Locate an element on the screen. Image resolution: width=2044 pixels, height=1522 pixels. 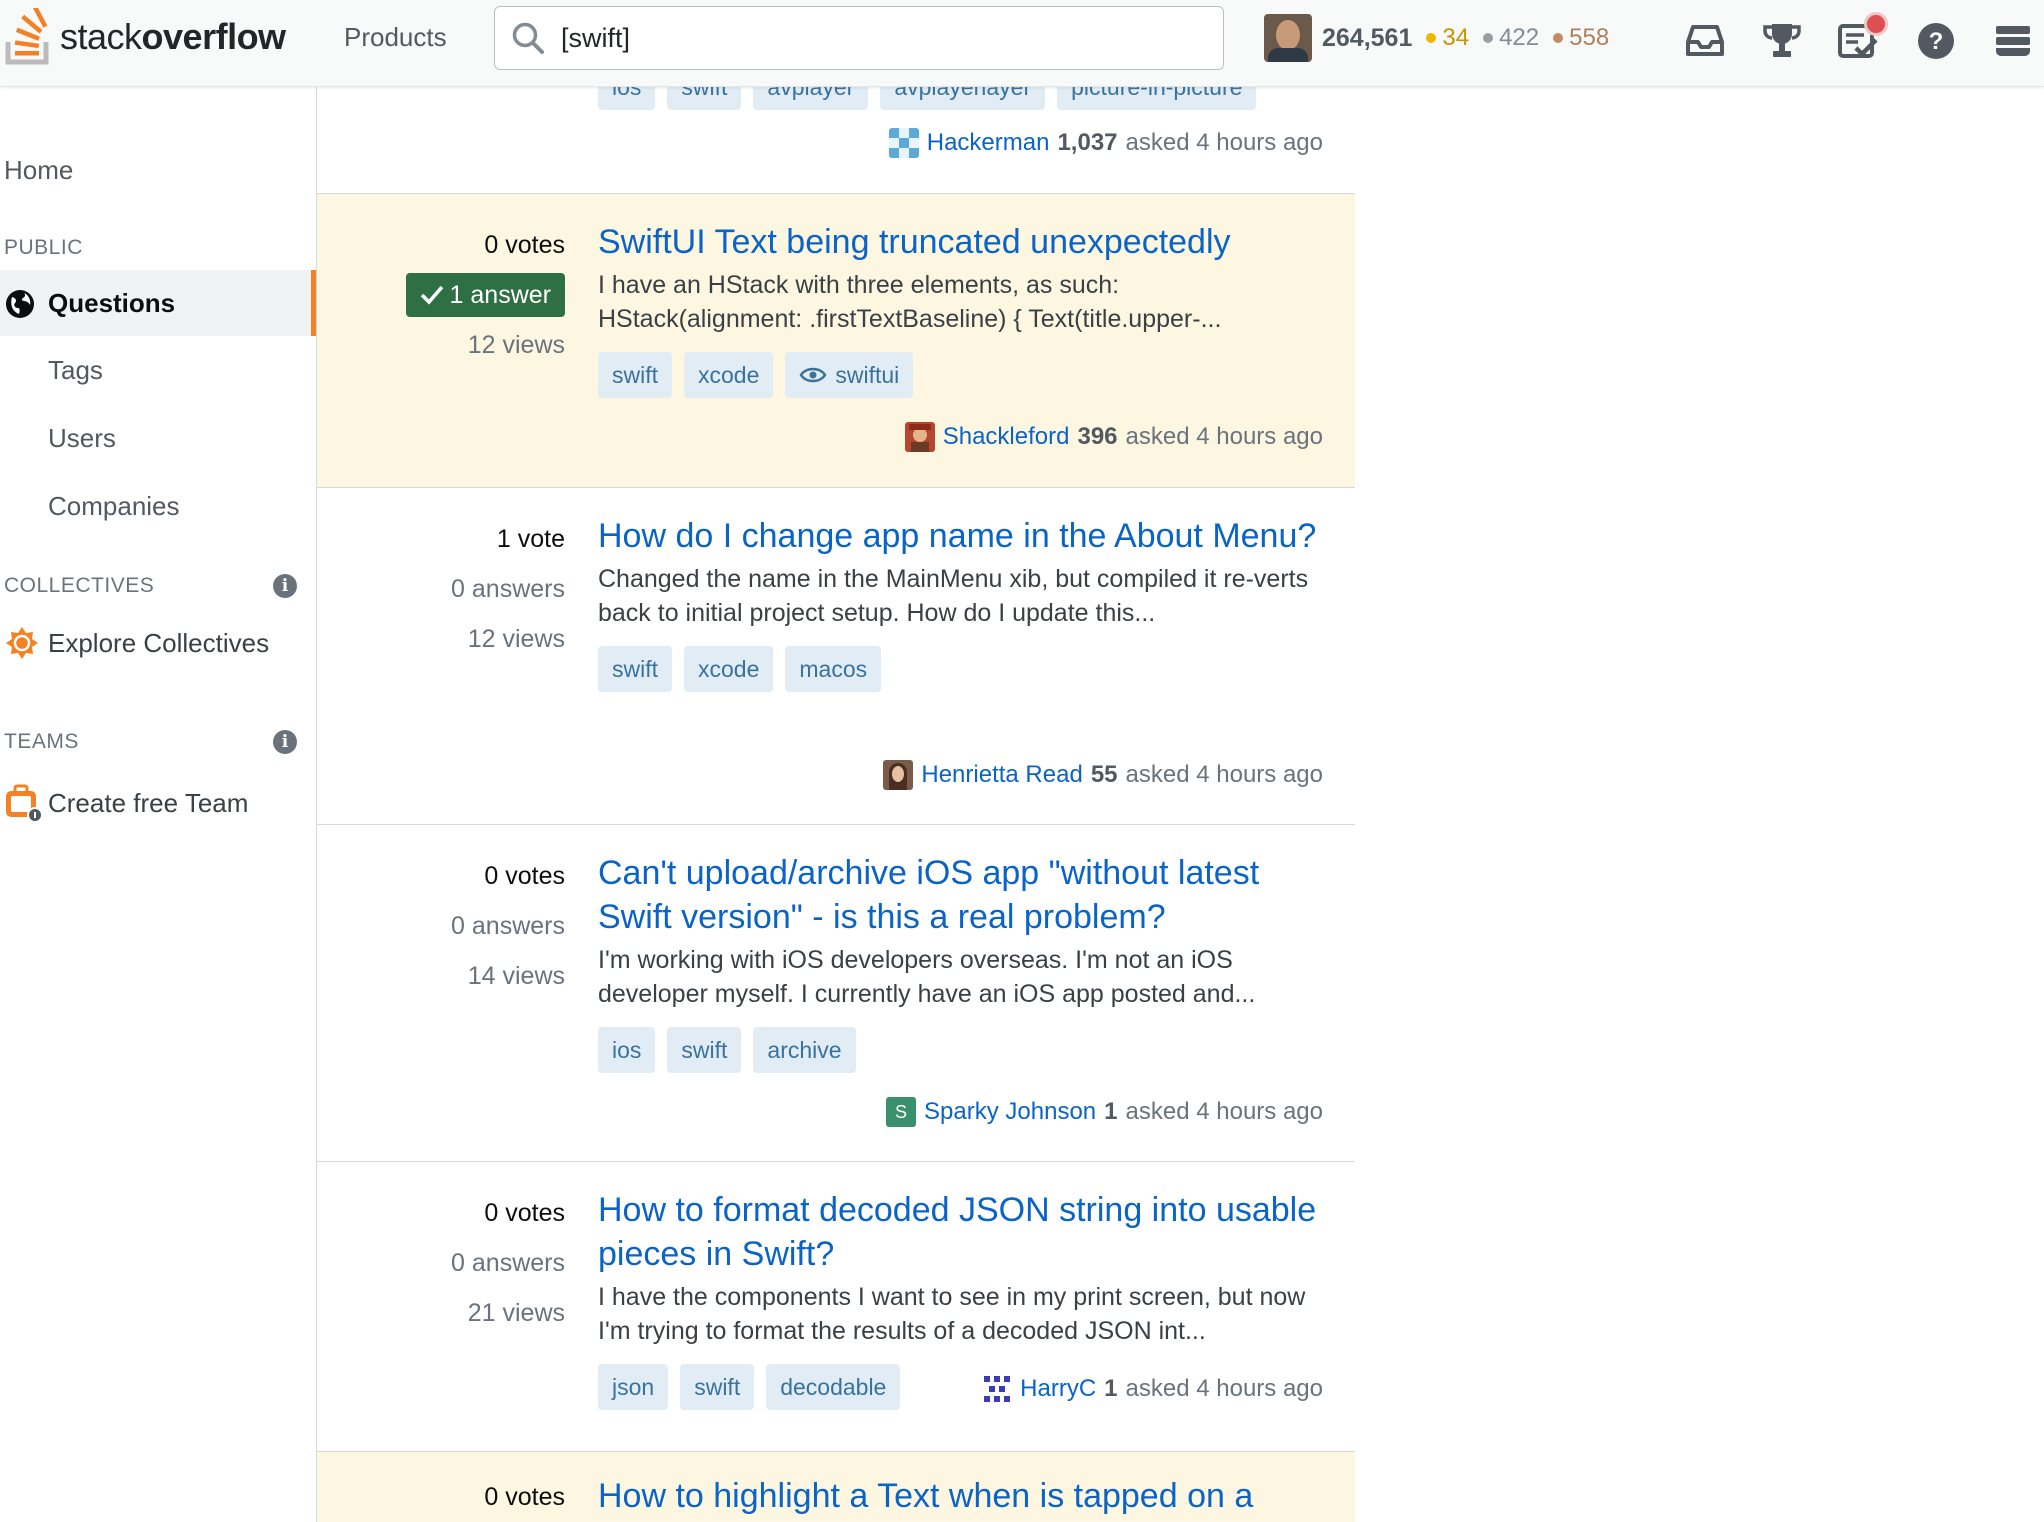
teams-info-icon: i is located at coordinates (285, 742).